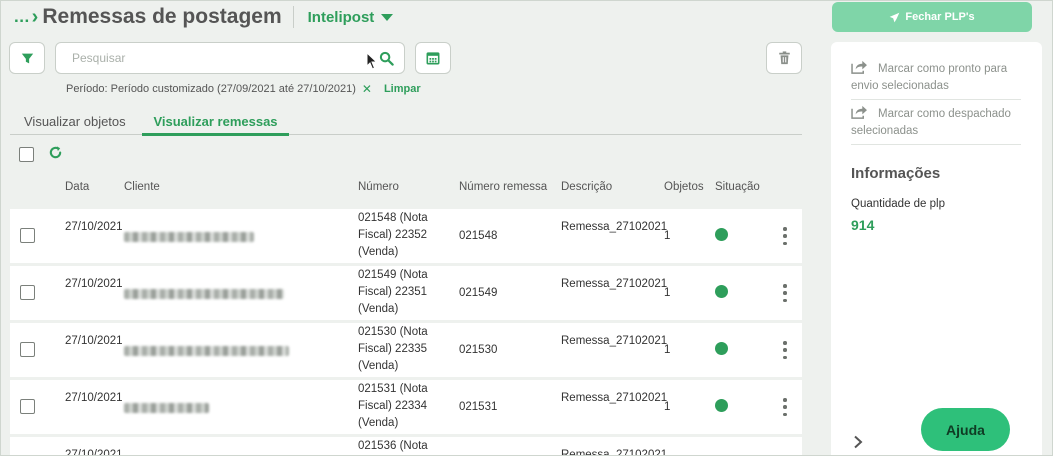 Image resolution: width=1053 pixels, height=456 pixels. Describe the element at coordinates (393, 235) in the screenshot. I see `row-number: 021548 (Nota Fiscal) 22352 (Venda)` at that location.